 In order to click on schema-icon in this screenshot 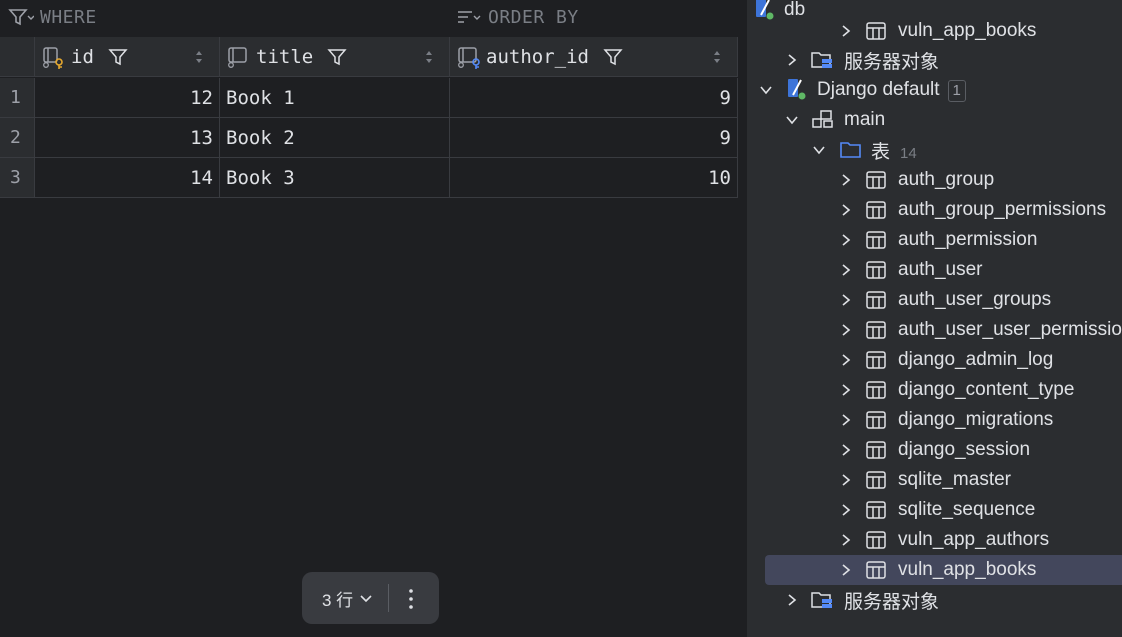, I will do `click(822, 119)`.